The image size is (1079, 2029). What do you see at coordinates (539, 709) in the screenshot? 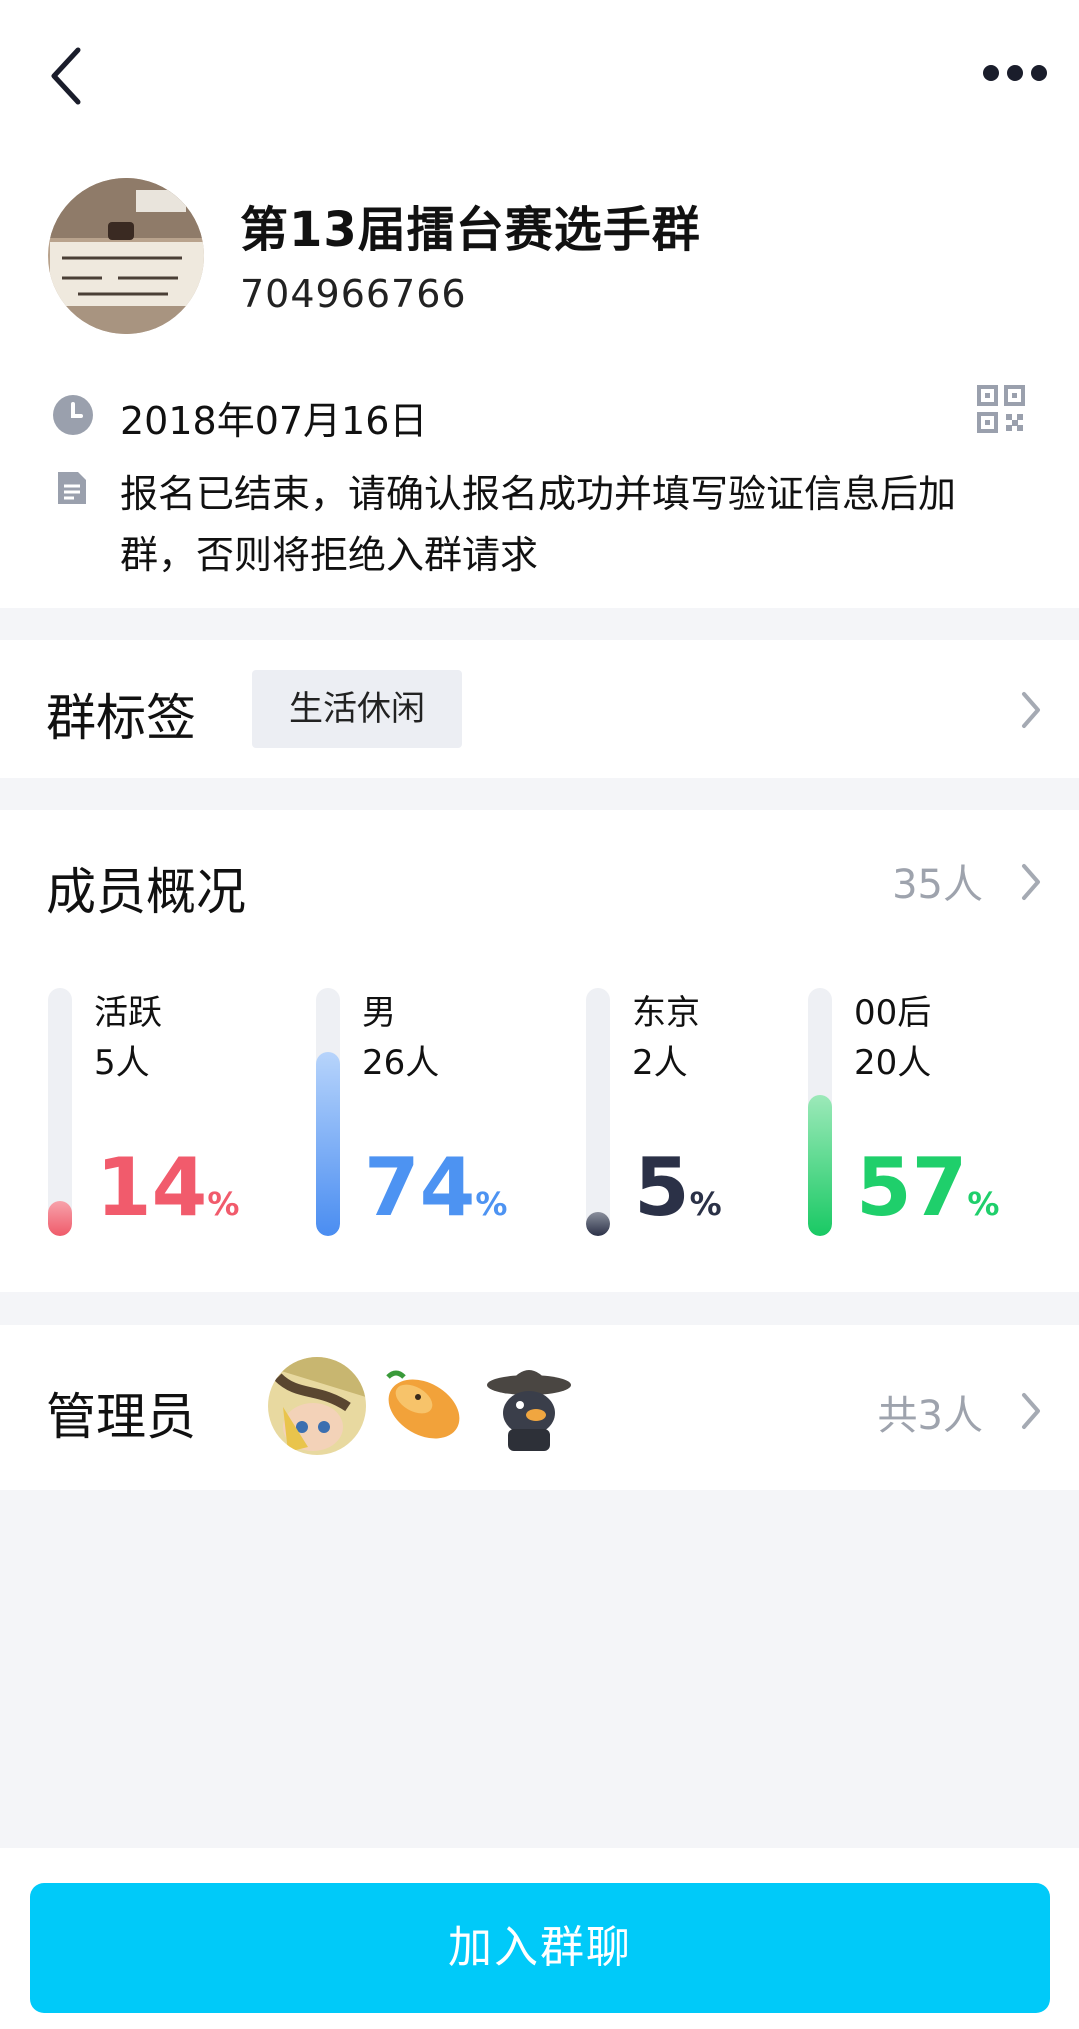
I see `group-tags-row: 群标签 生活休闲` at bounding box center [539, 709].